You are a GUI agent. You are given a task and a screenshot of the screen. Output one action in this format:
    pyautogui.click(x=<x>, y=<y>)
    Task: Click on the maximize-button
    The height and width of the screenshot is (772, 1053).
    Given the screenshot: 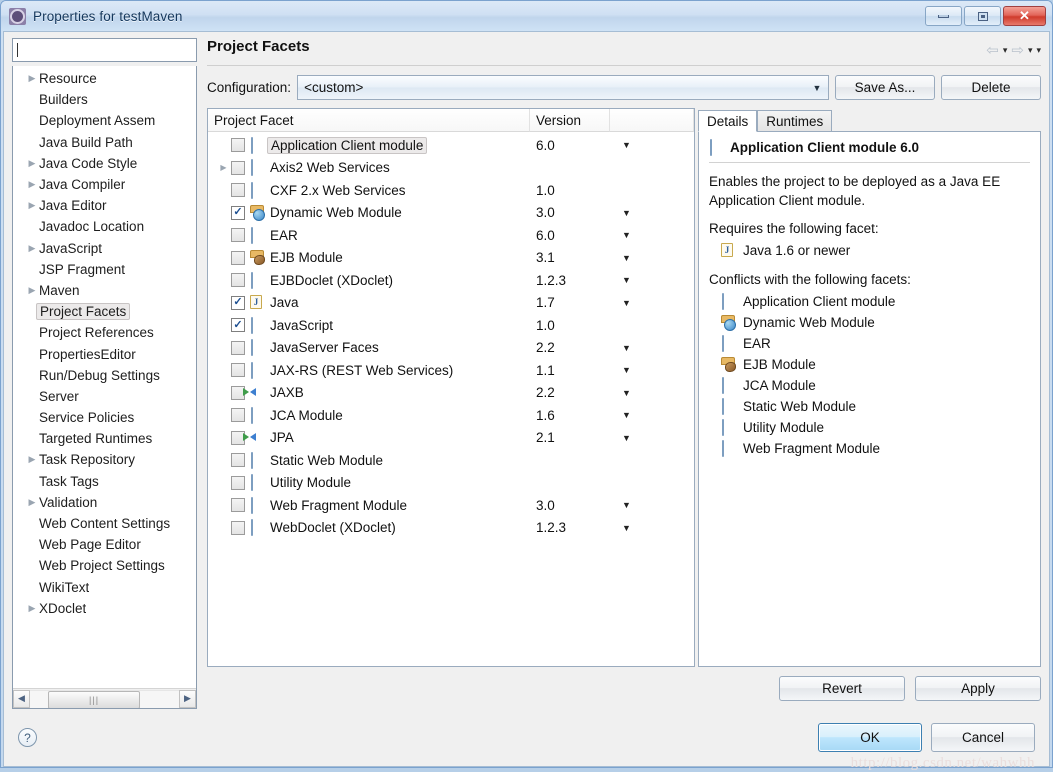 What is the action you would take?
    pyautogui.click(x=982, y=16)
    